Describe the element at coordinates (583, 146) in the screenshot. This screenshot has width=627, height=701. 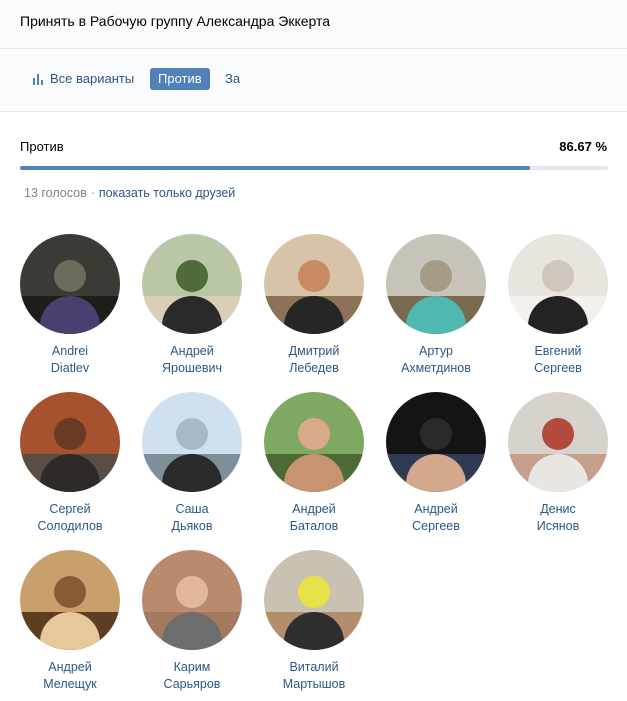
I see `answer-percent: 86.67 %` at that location.